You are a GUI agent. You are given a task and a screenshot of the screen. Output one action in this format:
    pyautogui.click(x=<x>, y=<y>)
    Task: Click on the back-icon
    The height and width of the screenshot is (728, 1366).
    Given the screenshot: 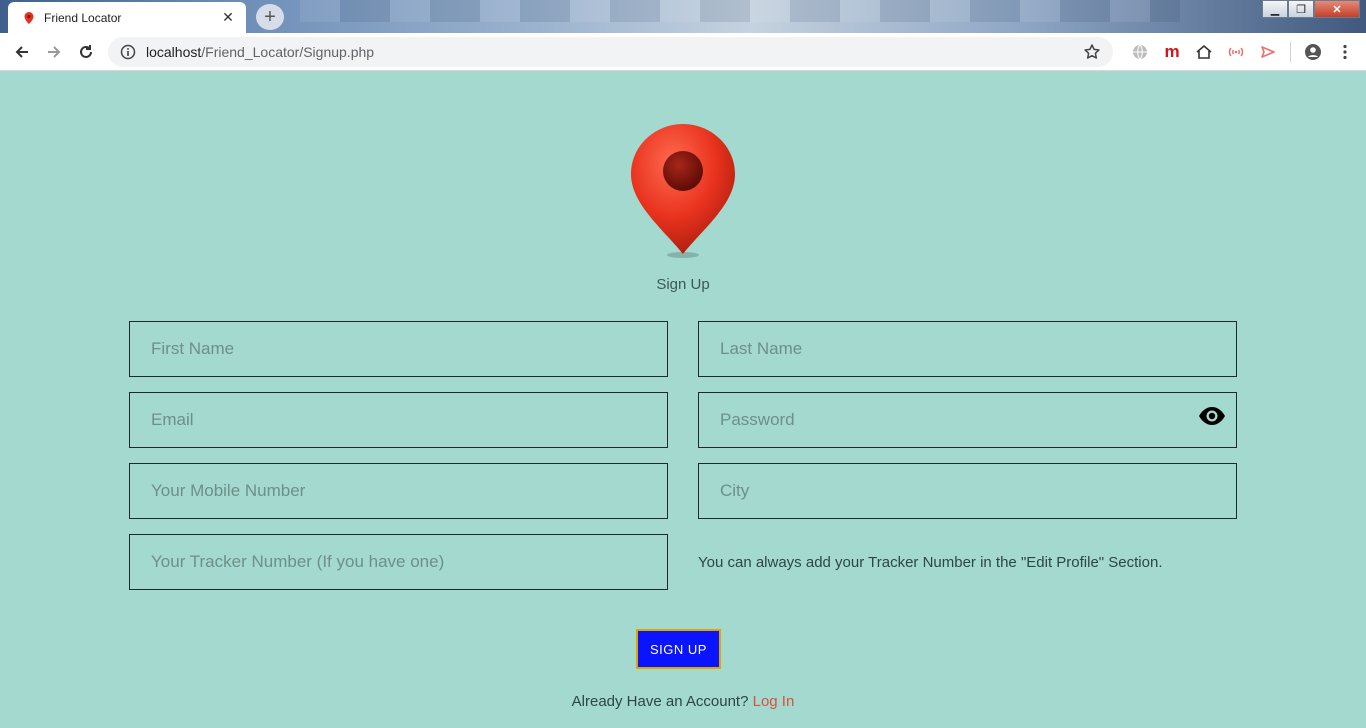 What is the action you would take?
    pyautogui.click(x=22, y=52)
    